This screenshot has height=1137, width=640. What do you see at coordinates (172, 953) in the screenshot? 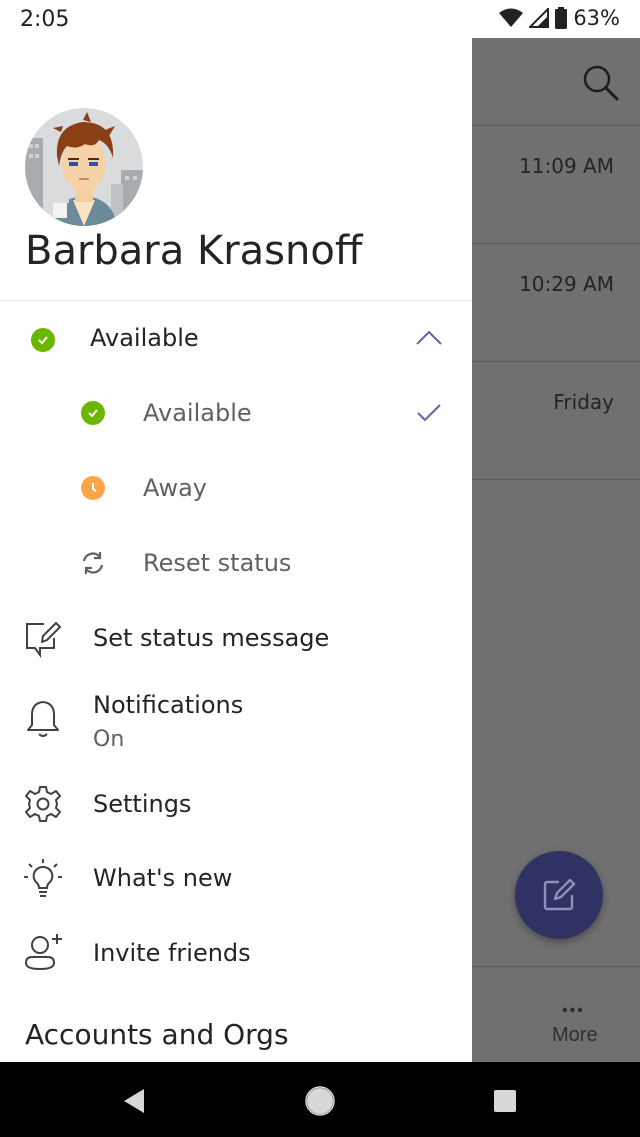
I see `invite-friends-label: Invite friends` at bounding box center [172, 953].